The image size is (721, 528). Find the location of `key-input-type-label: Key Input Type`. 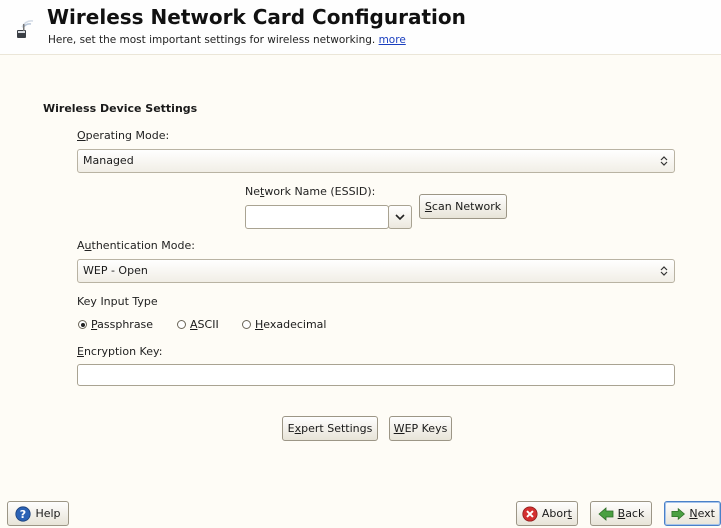

key-input-type-label: Key Input Type is located at coordinates (117, 301).